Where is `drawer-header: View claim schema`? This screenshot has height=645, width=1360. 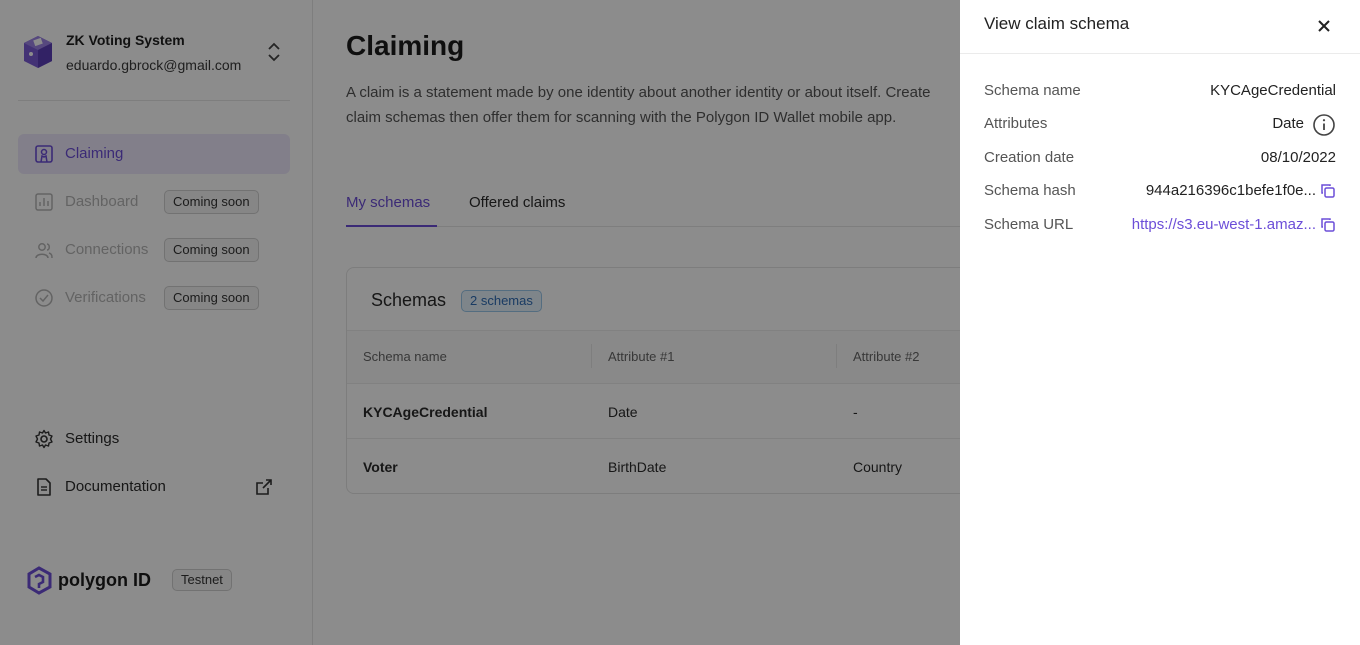
drawer-header: View claim schema is located at coordinates (1160, 27).